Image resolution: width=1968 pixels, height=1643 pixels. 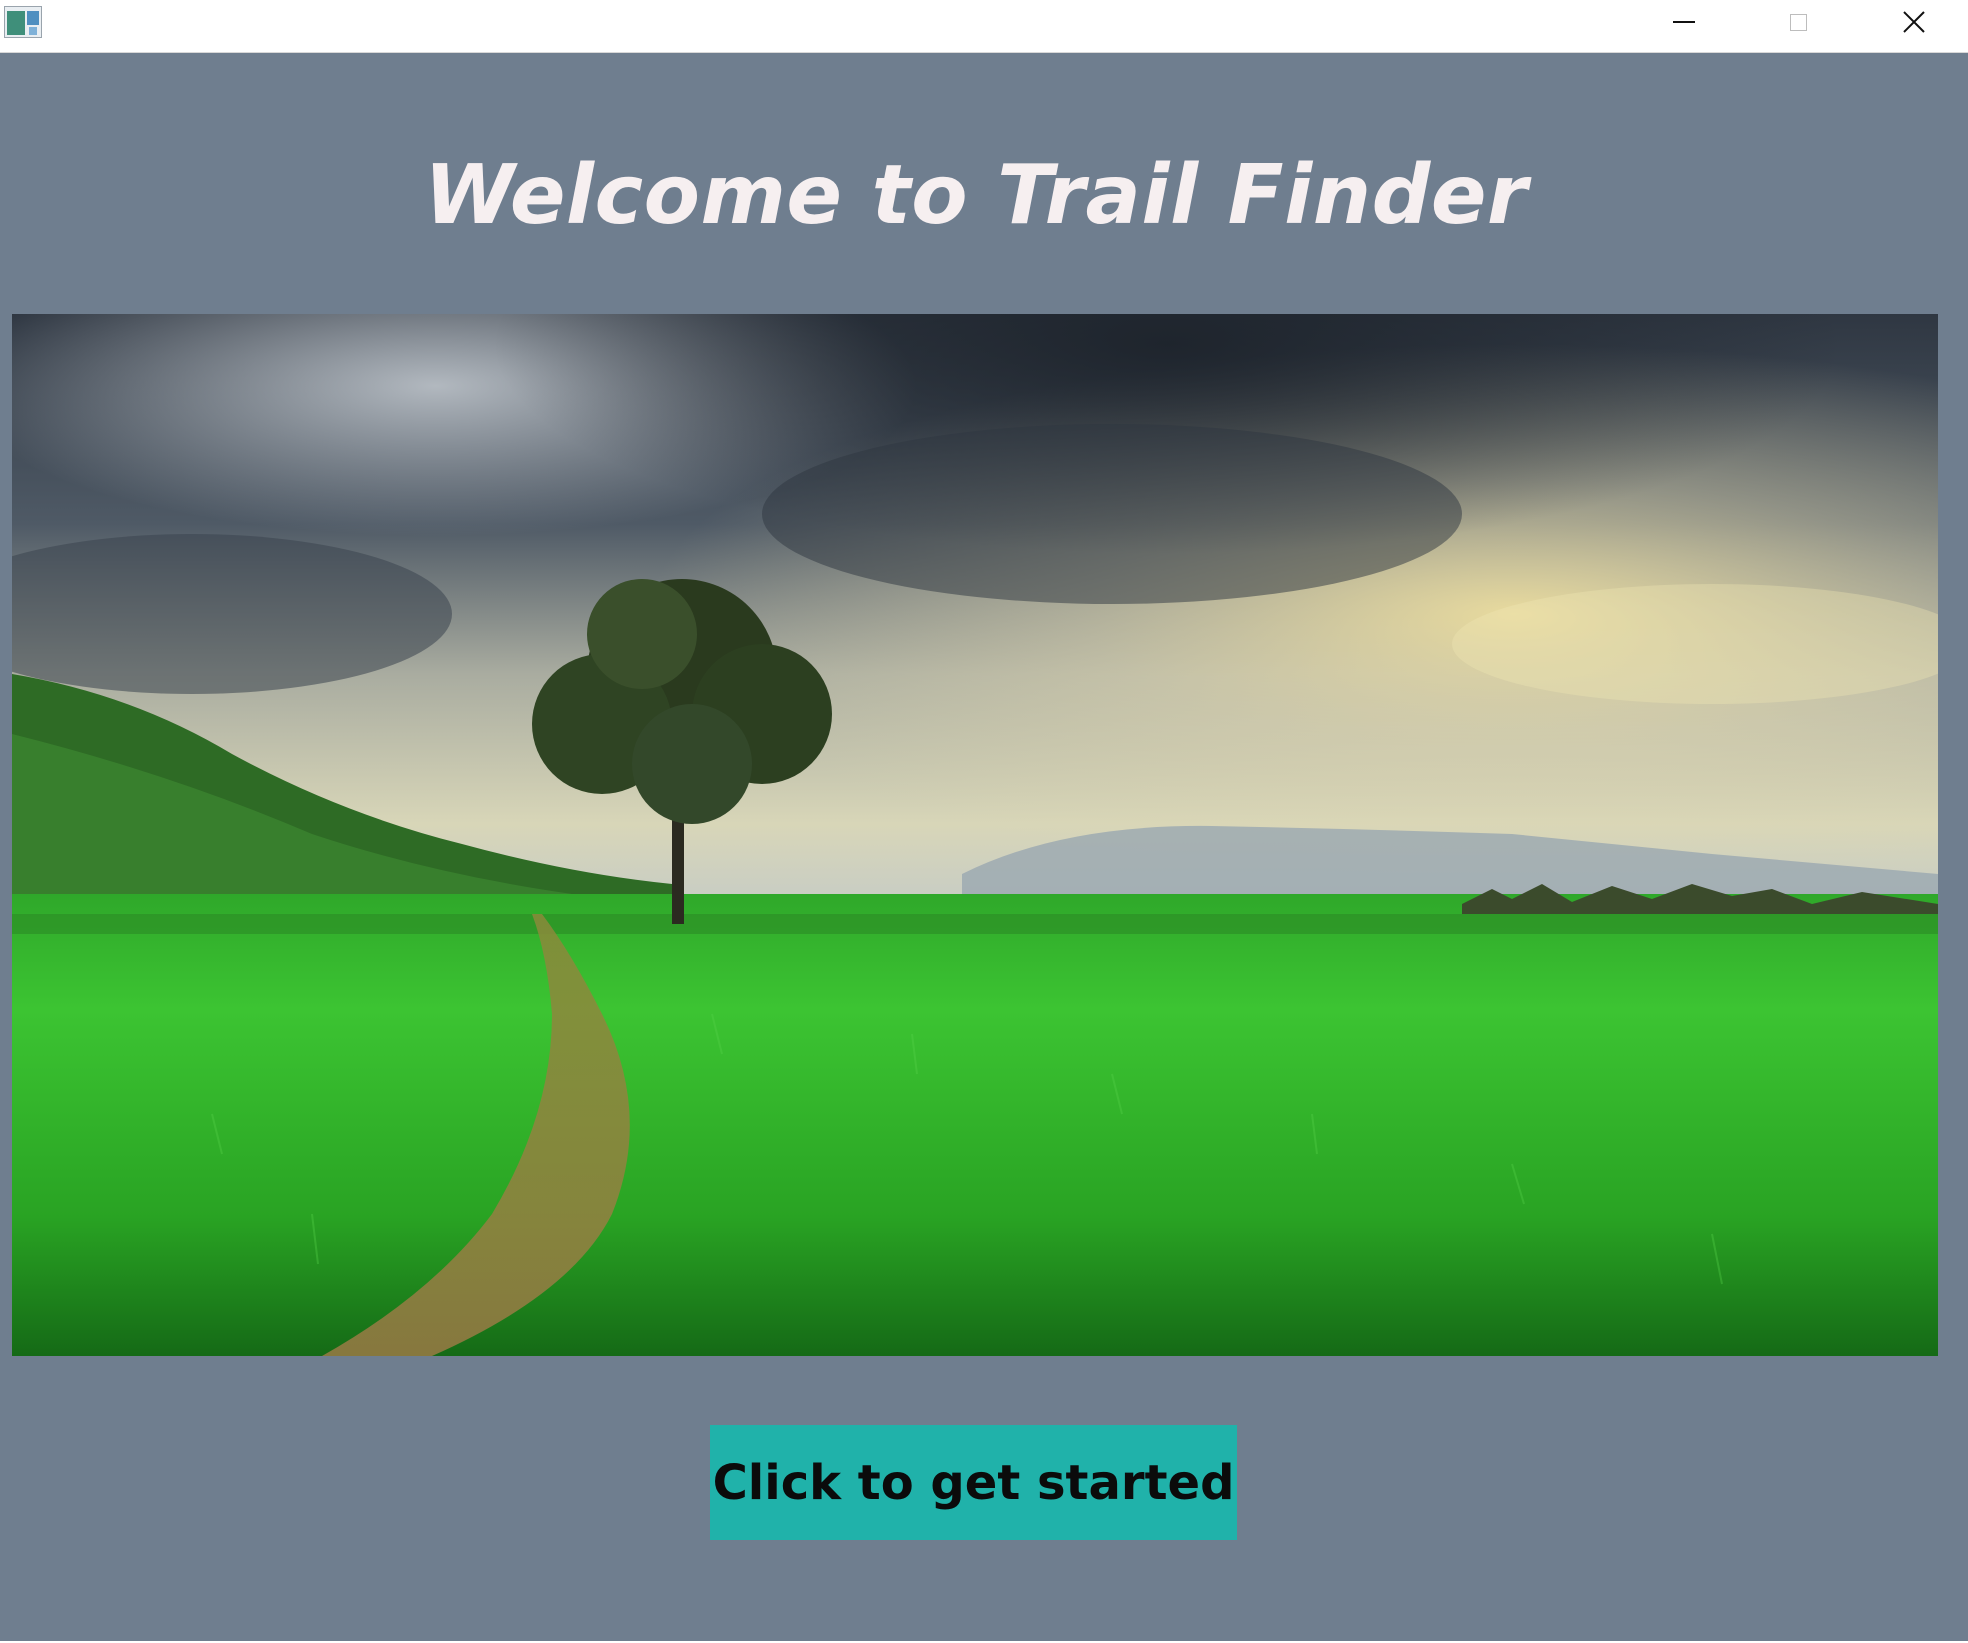 I want to click on minimize-icon, so click(x=1684, y=22).